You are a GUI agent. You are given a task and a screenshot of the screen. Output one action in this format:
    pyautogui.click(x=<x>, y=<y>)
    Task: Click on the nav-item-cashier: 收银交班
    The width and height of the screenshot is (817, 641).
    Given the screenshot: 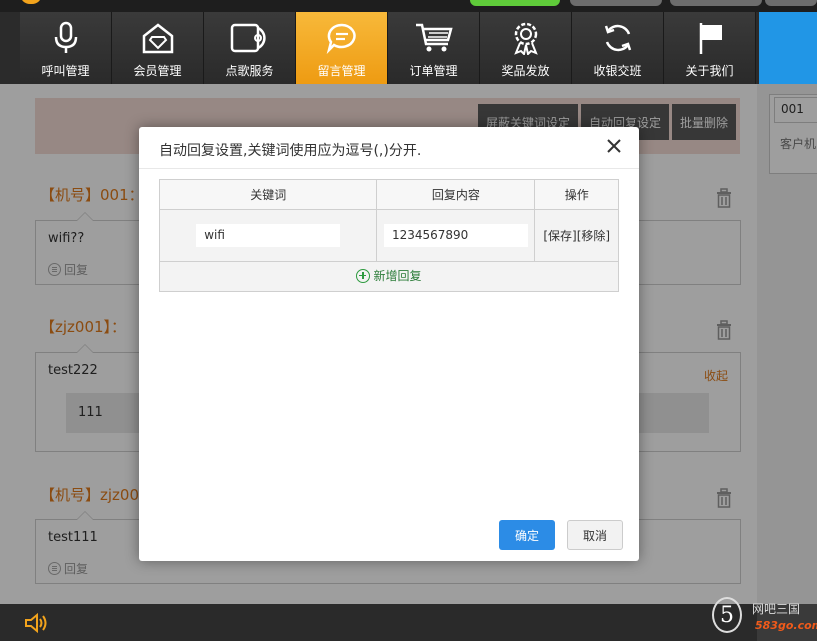 What is the action you would take?
    pyautogui.click(x=618, y=48)
    